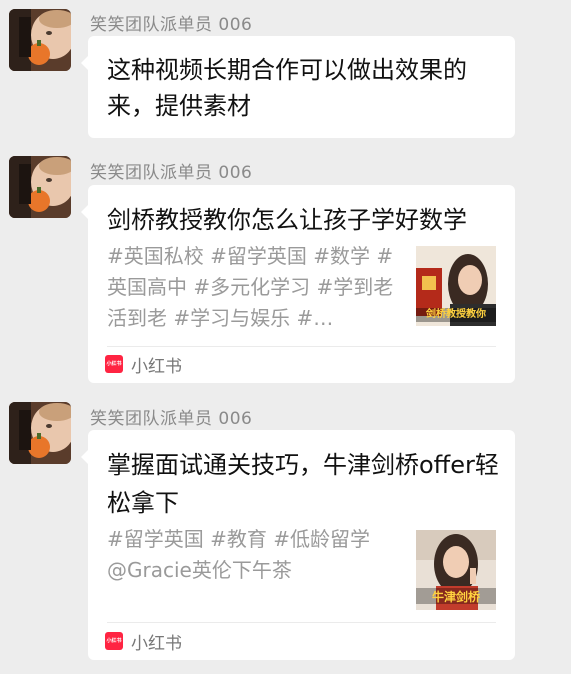 The height and width of the screenshot is (674, 571). Describe the element at coordinates (455, 597) in the screenshot. I see `thumbnail-caption: 牛津剑桥` at that location.